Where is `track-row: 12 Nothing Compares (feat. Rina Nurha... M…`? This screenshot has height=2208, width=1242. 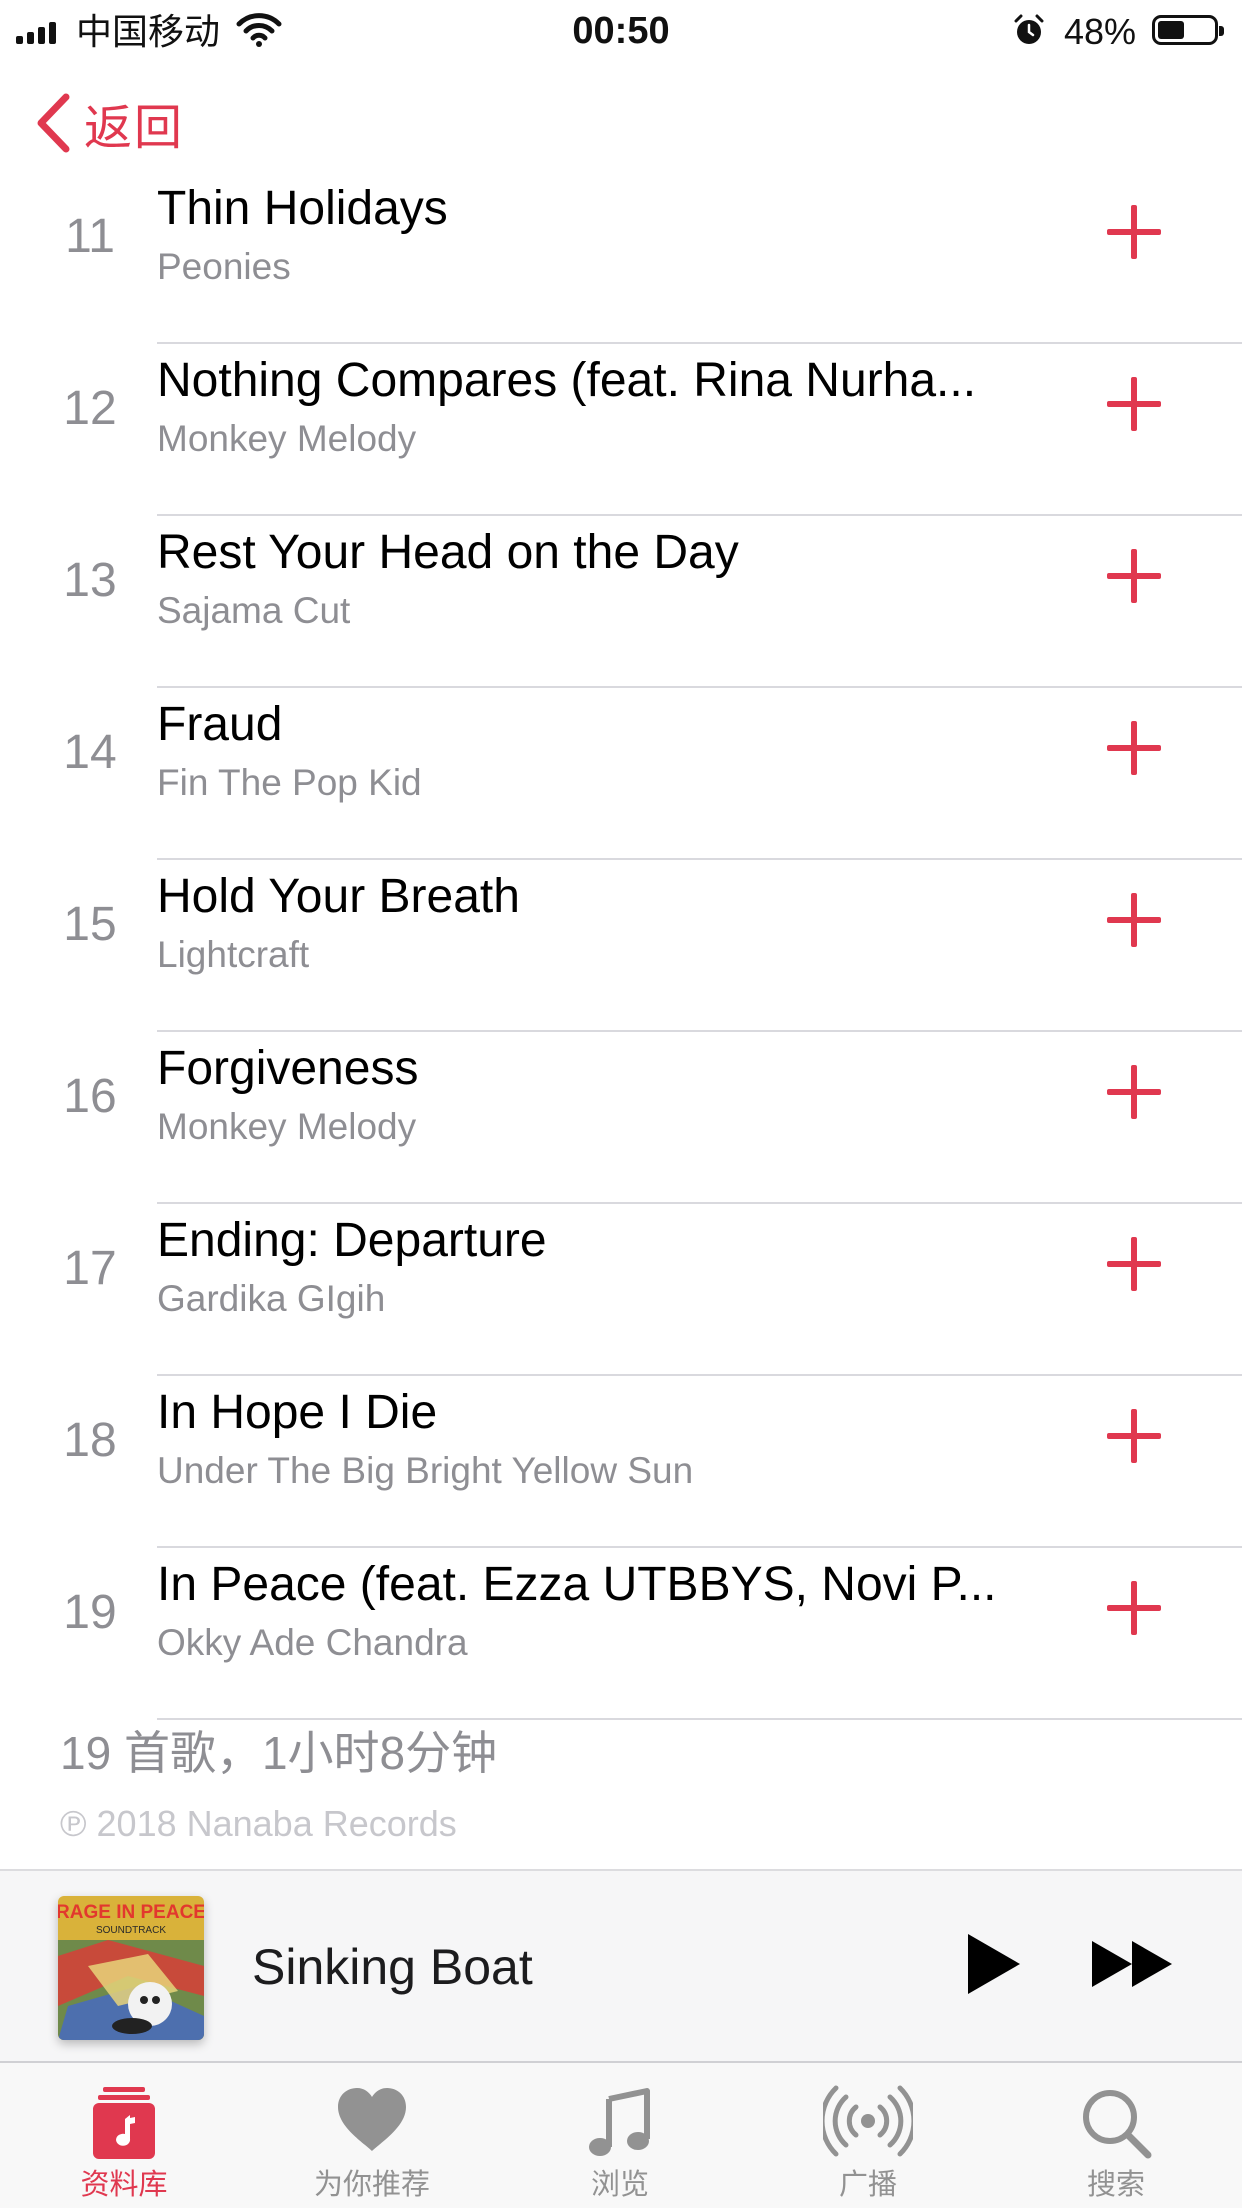
track-row: 12 Nothing Compares (feat. Rina Nurha... M… is located at coordinates (621, 430).